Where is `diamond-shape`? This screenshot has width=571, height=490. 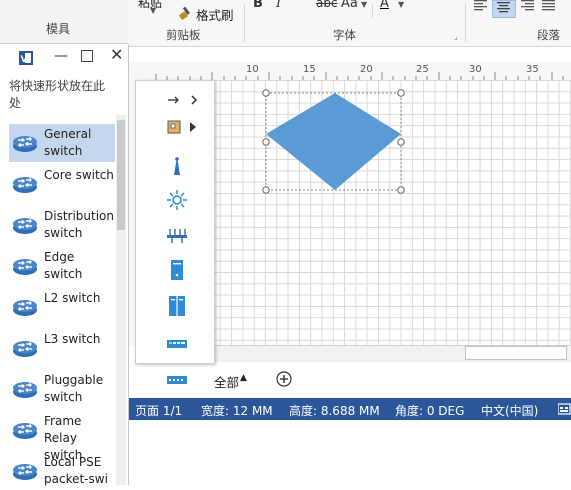
diamond-shape is located at coordinates (333, 141).